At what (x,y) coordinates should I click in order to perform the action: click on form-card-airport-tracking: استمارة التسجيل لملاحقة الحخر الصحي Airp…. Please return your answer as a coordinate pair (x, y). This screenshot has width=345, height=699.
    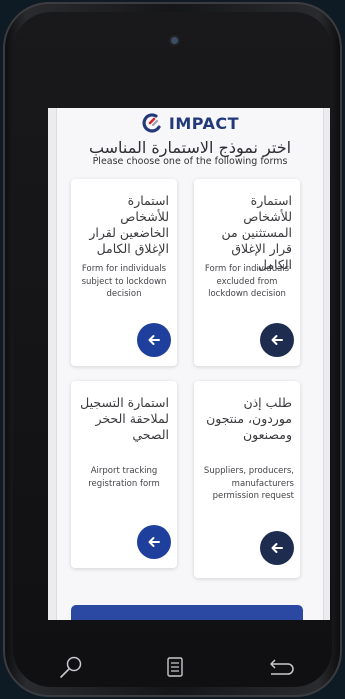
    Looking at the image, I should click on (124, 474).